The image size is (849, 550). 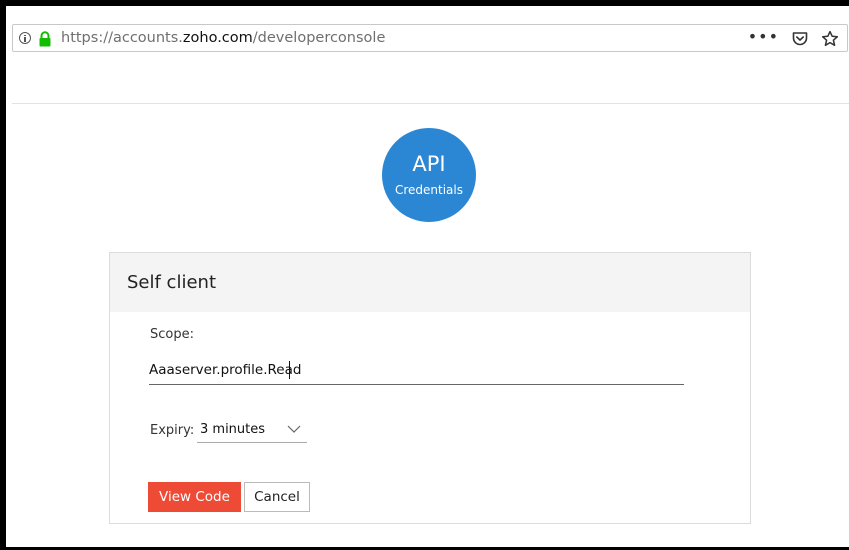 What do you see at coordinates (217, 38) in the screenshot?
I see `url-host: zoho.com` at bounding box center [217, 38].